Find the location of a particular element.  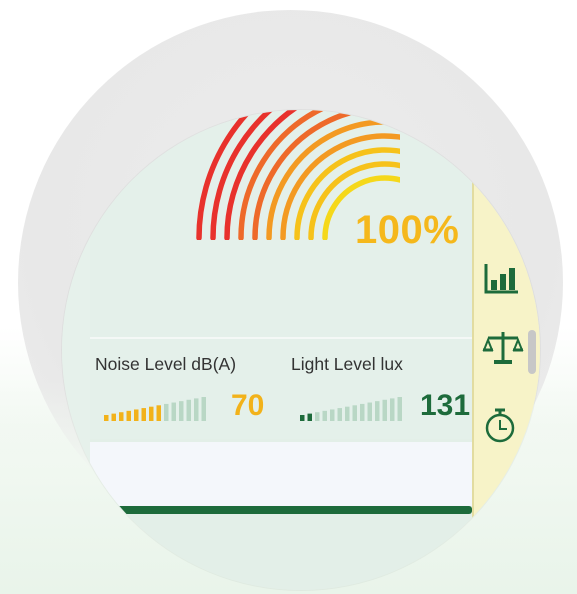

light-level-value: 131 is located at coordinates (445, 405).